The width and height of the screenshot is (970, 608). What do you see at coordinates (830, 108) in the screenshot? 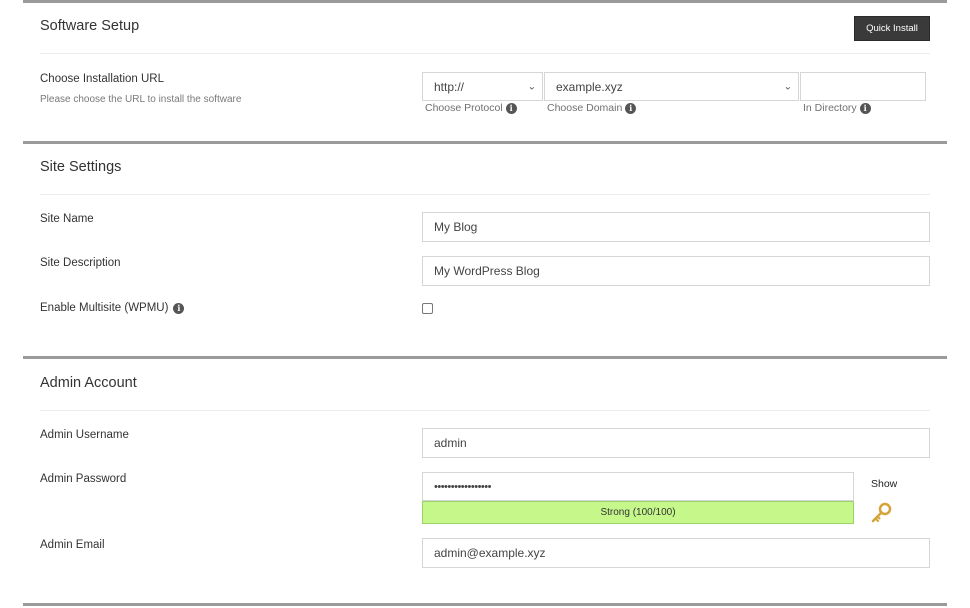
I see `directory-hint-text: In Directory` at bounding box center [830, 108].